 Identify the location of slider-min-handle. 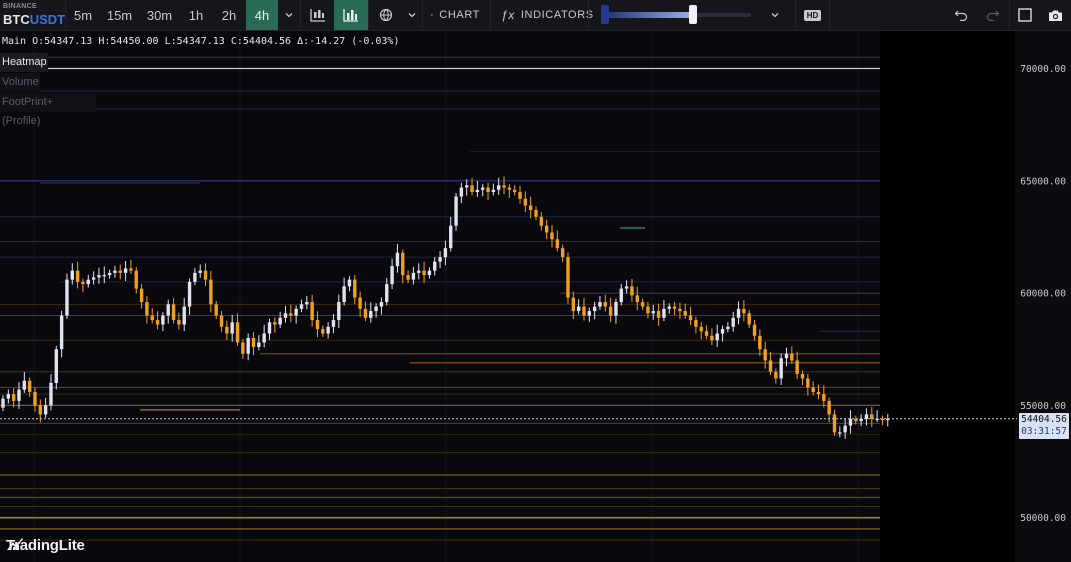
(605, 14).